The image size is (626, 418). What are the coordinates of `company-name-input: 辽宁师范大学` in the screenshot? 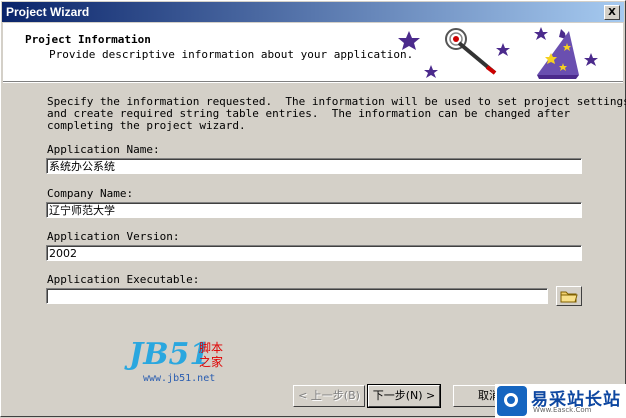 It's located at (314, 210).